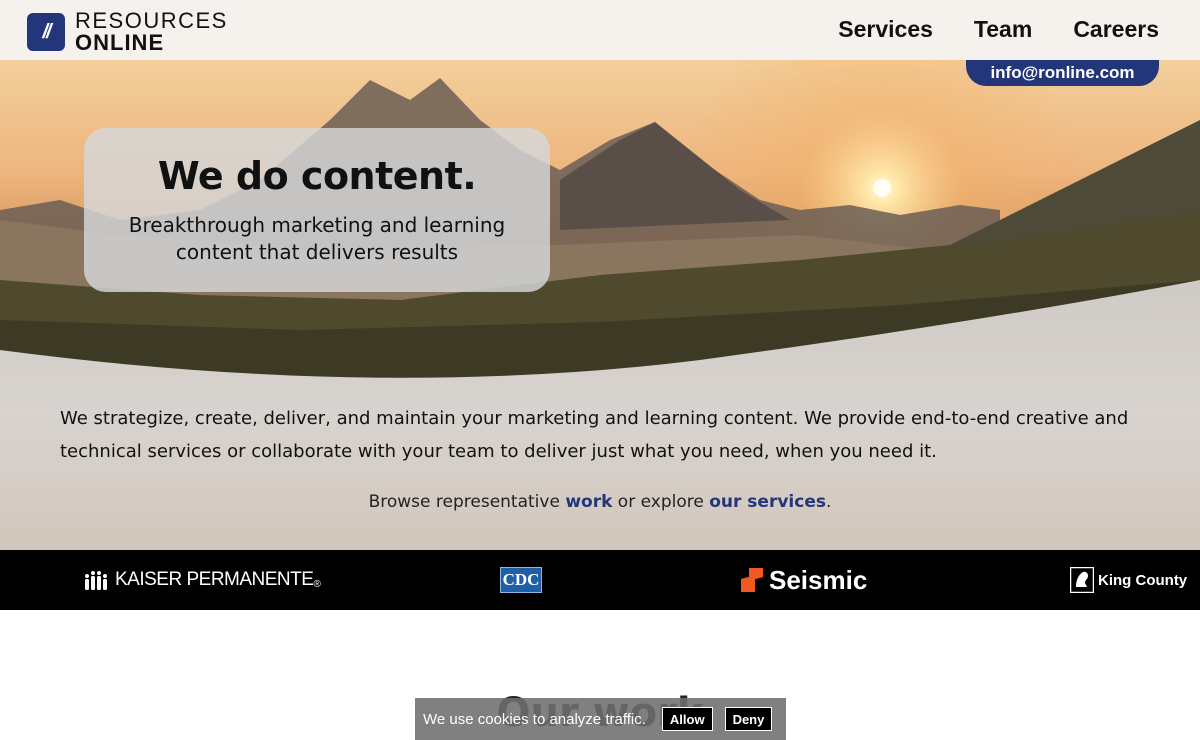 The image size is (1200, 740). What do you see at coordinates (1003, 29) in the screenshot?
I see `nav-team: Team` at bounding box center [1003, 29].